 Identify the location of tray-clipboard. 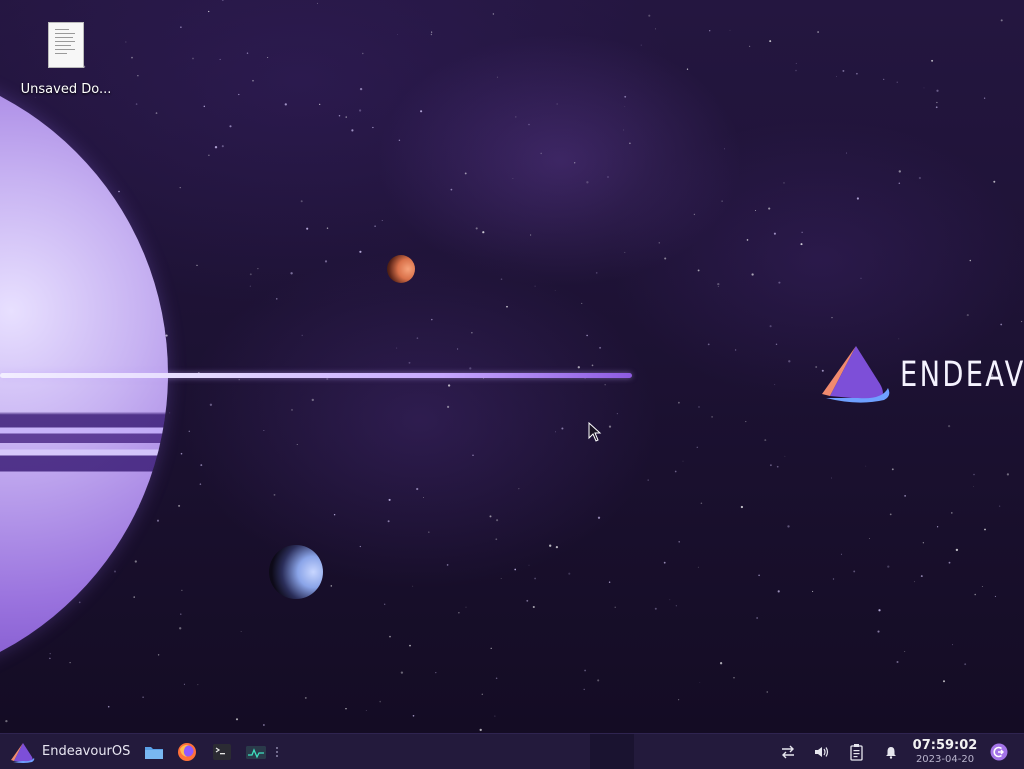
(857, 751).